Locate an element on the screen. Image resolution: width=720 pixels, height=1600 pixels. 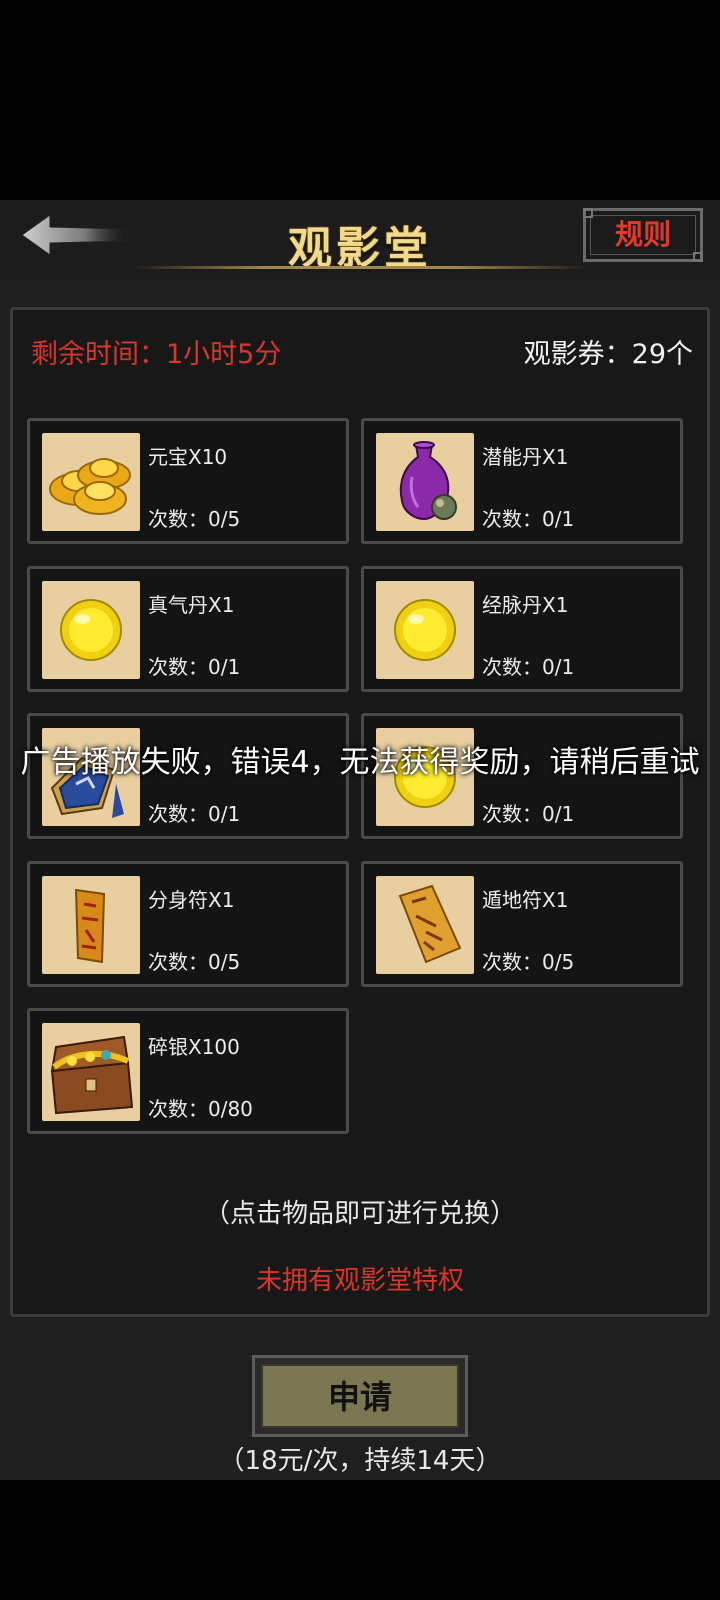
item-card-zhenqi-pill: 真气丹X1 次数：0/1 is located at coordinates (188, 629).